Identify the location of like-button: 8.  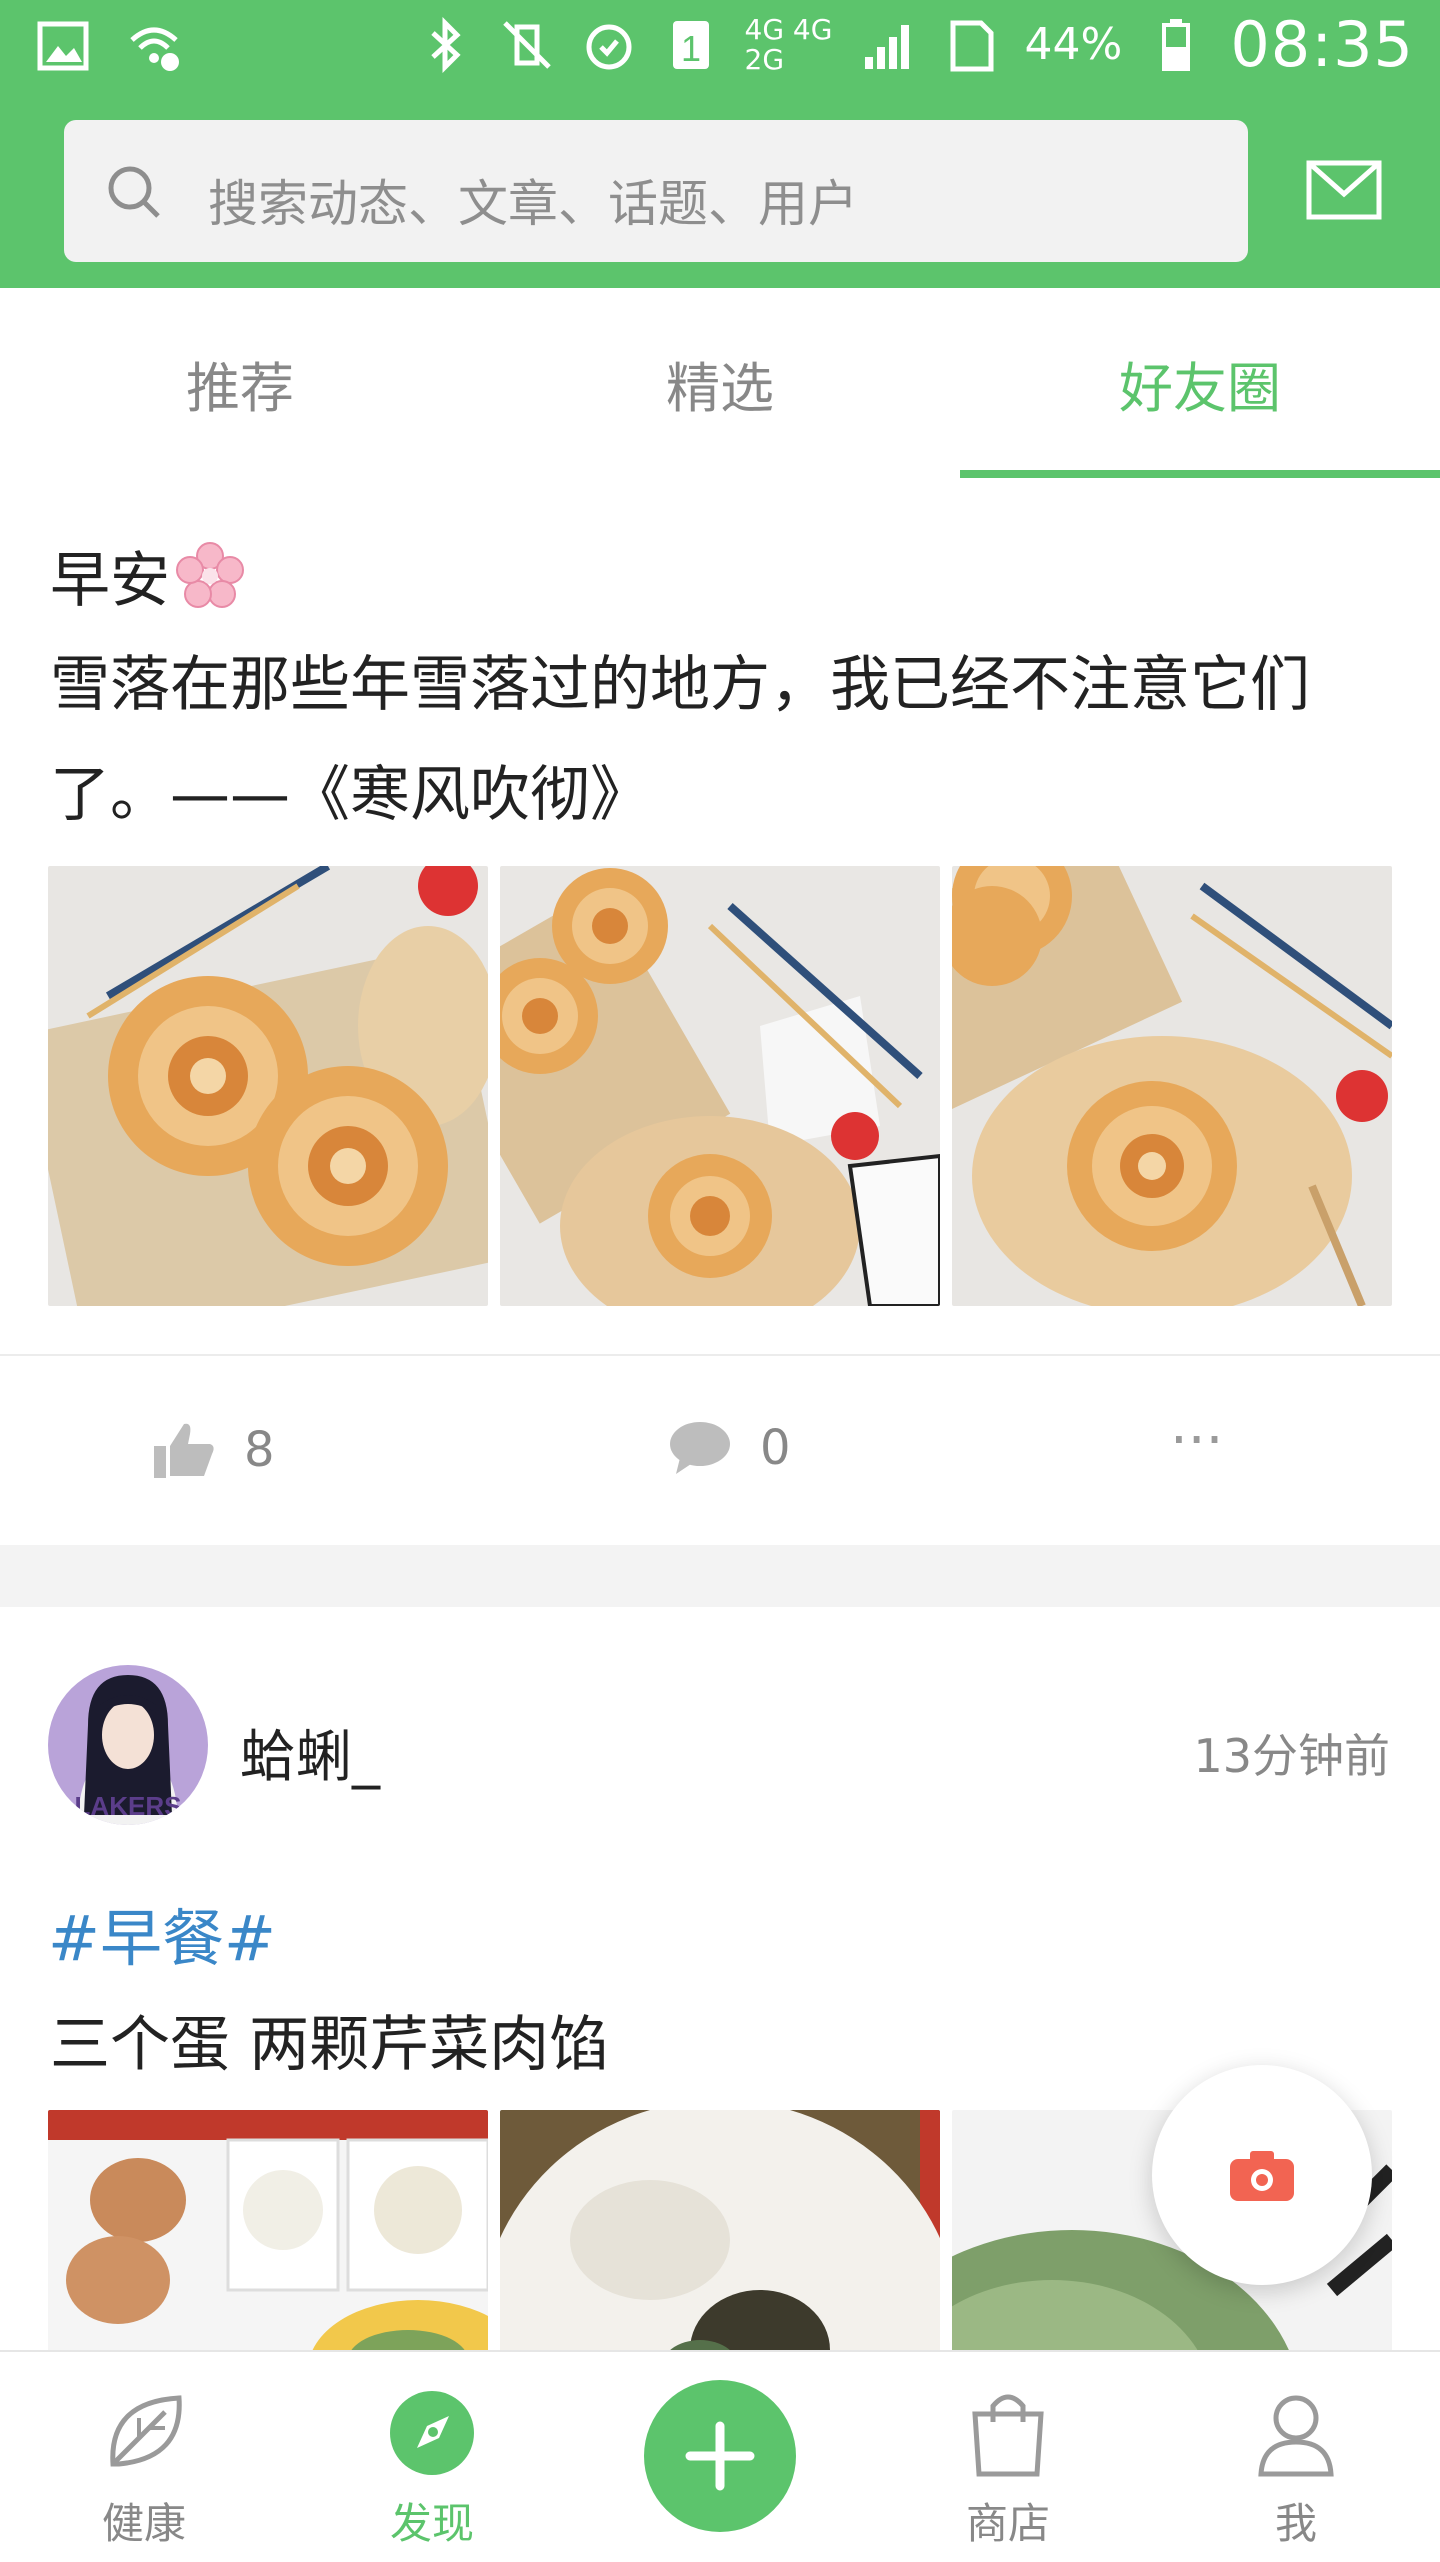
(213, 1450).